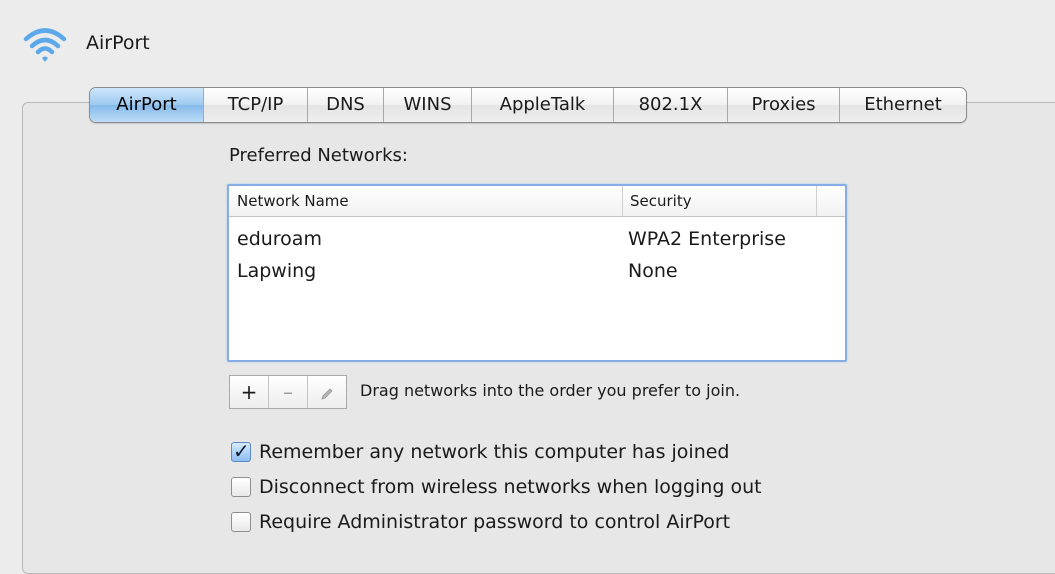 This screenshot has width=1055, height=574. I want to click on network-name-cell: Lapwing, so click(277, 271).